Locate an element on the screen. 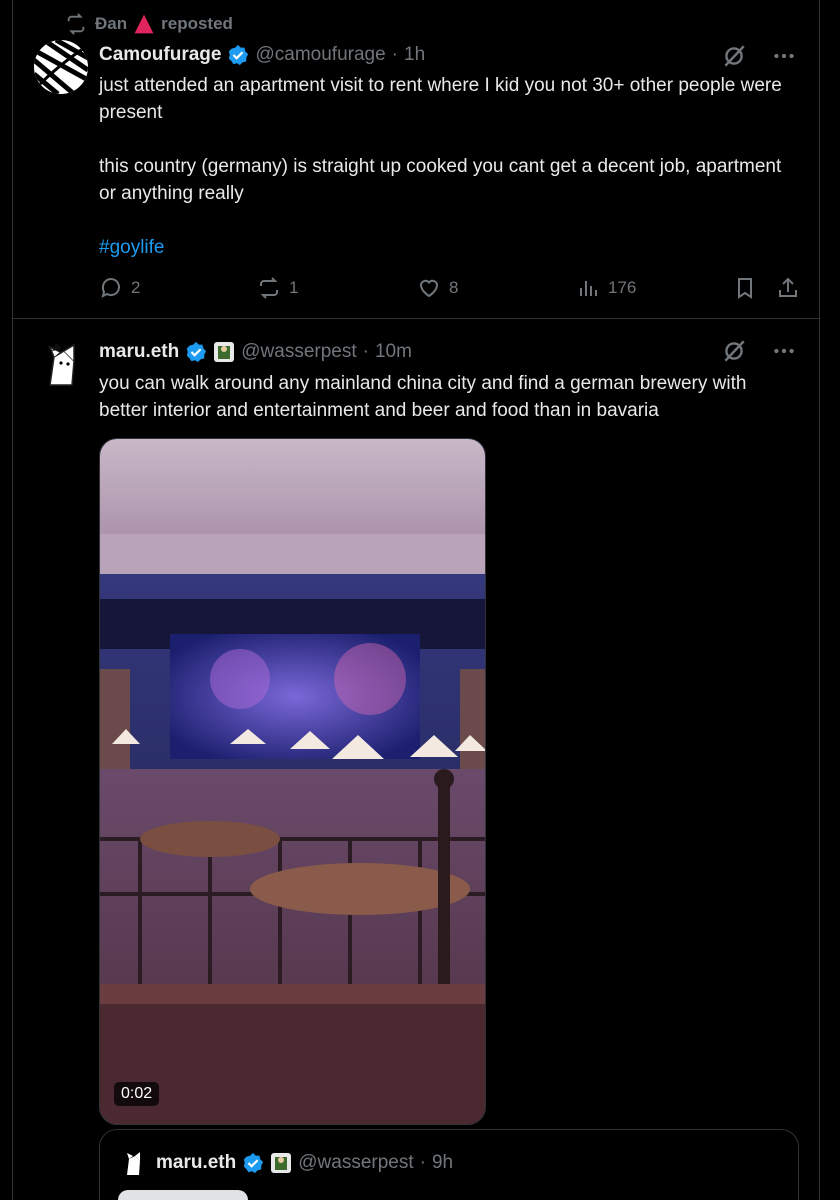  reply-button: 2 is located at coordinates (119, 288).